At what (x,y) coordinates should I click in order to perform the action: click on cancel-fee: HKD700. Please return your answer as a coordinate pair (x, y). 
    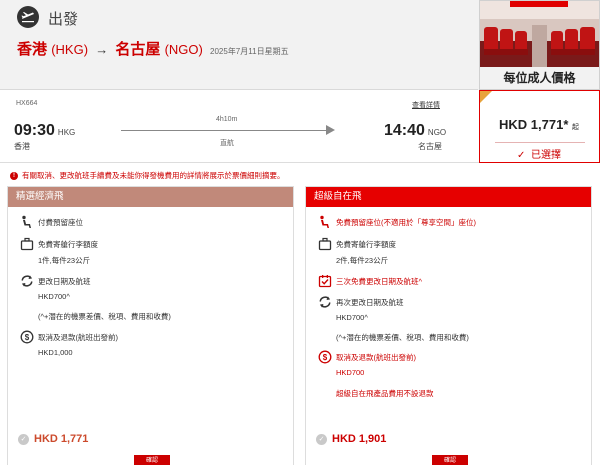
    Looking at the image, I should click on (350, 372).